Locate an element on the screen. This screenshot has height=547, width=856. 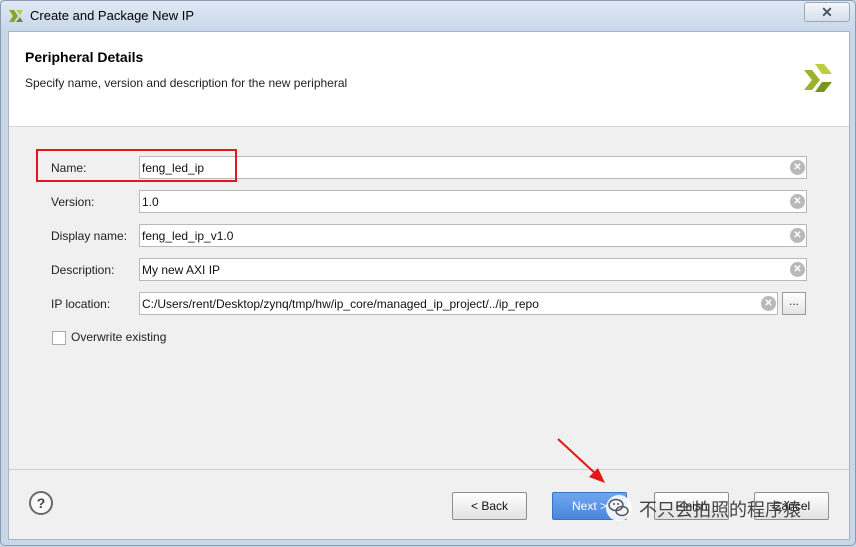
description-label: Description: is located at coordinates (83, 270).